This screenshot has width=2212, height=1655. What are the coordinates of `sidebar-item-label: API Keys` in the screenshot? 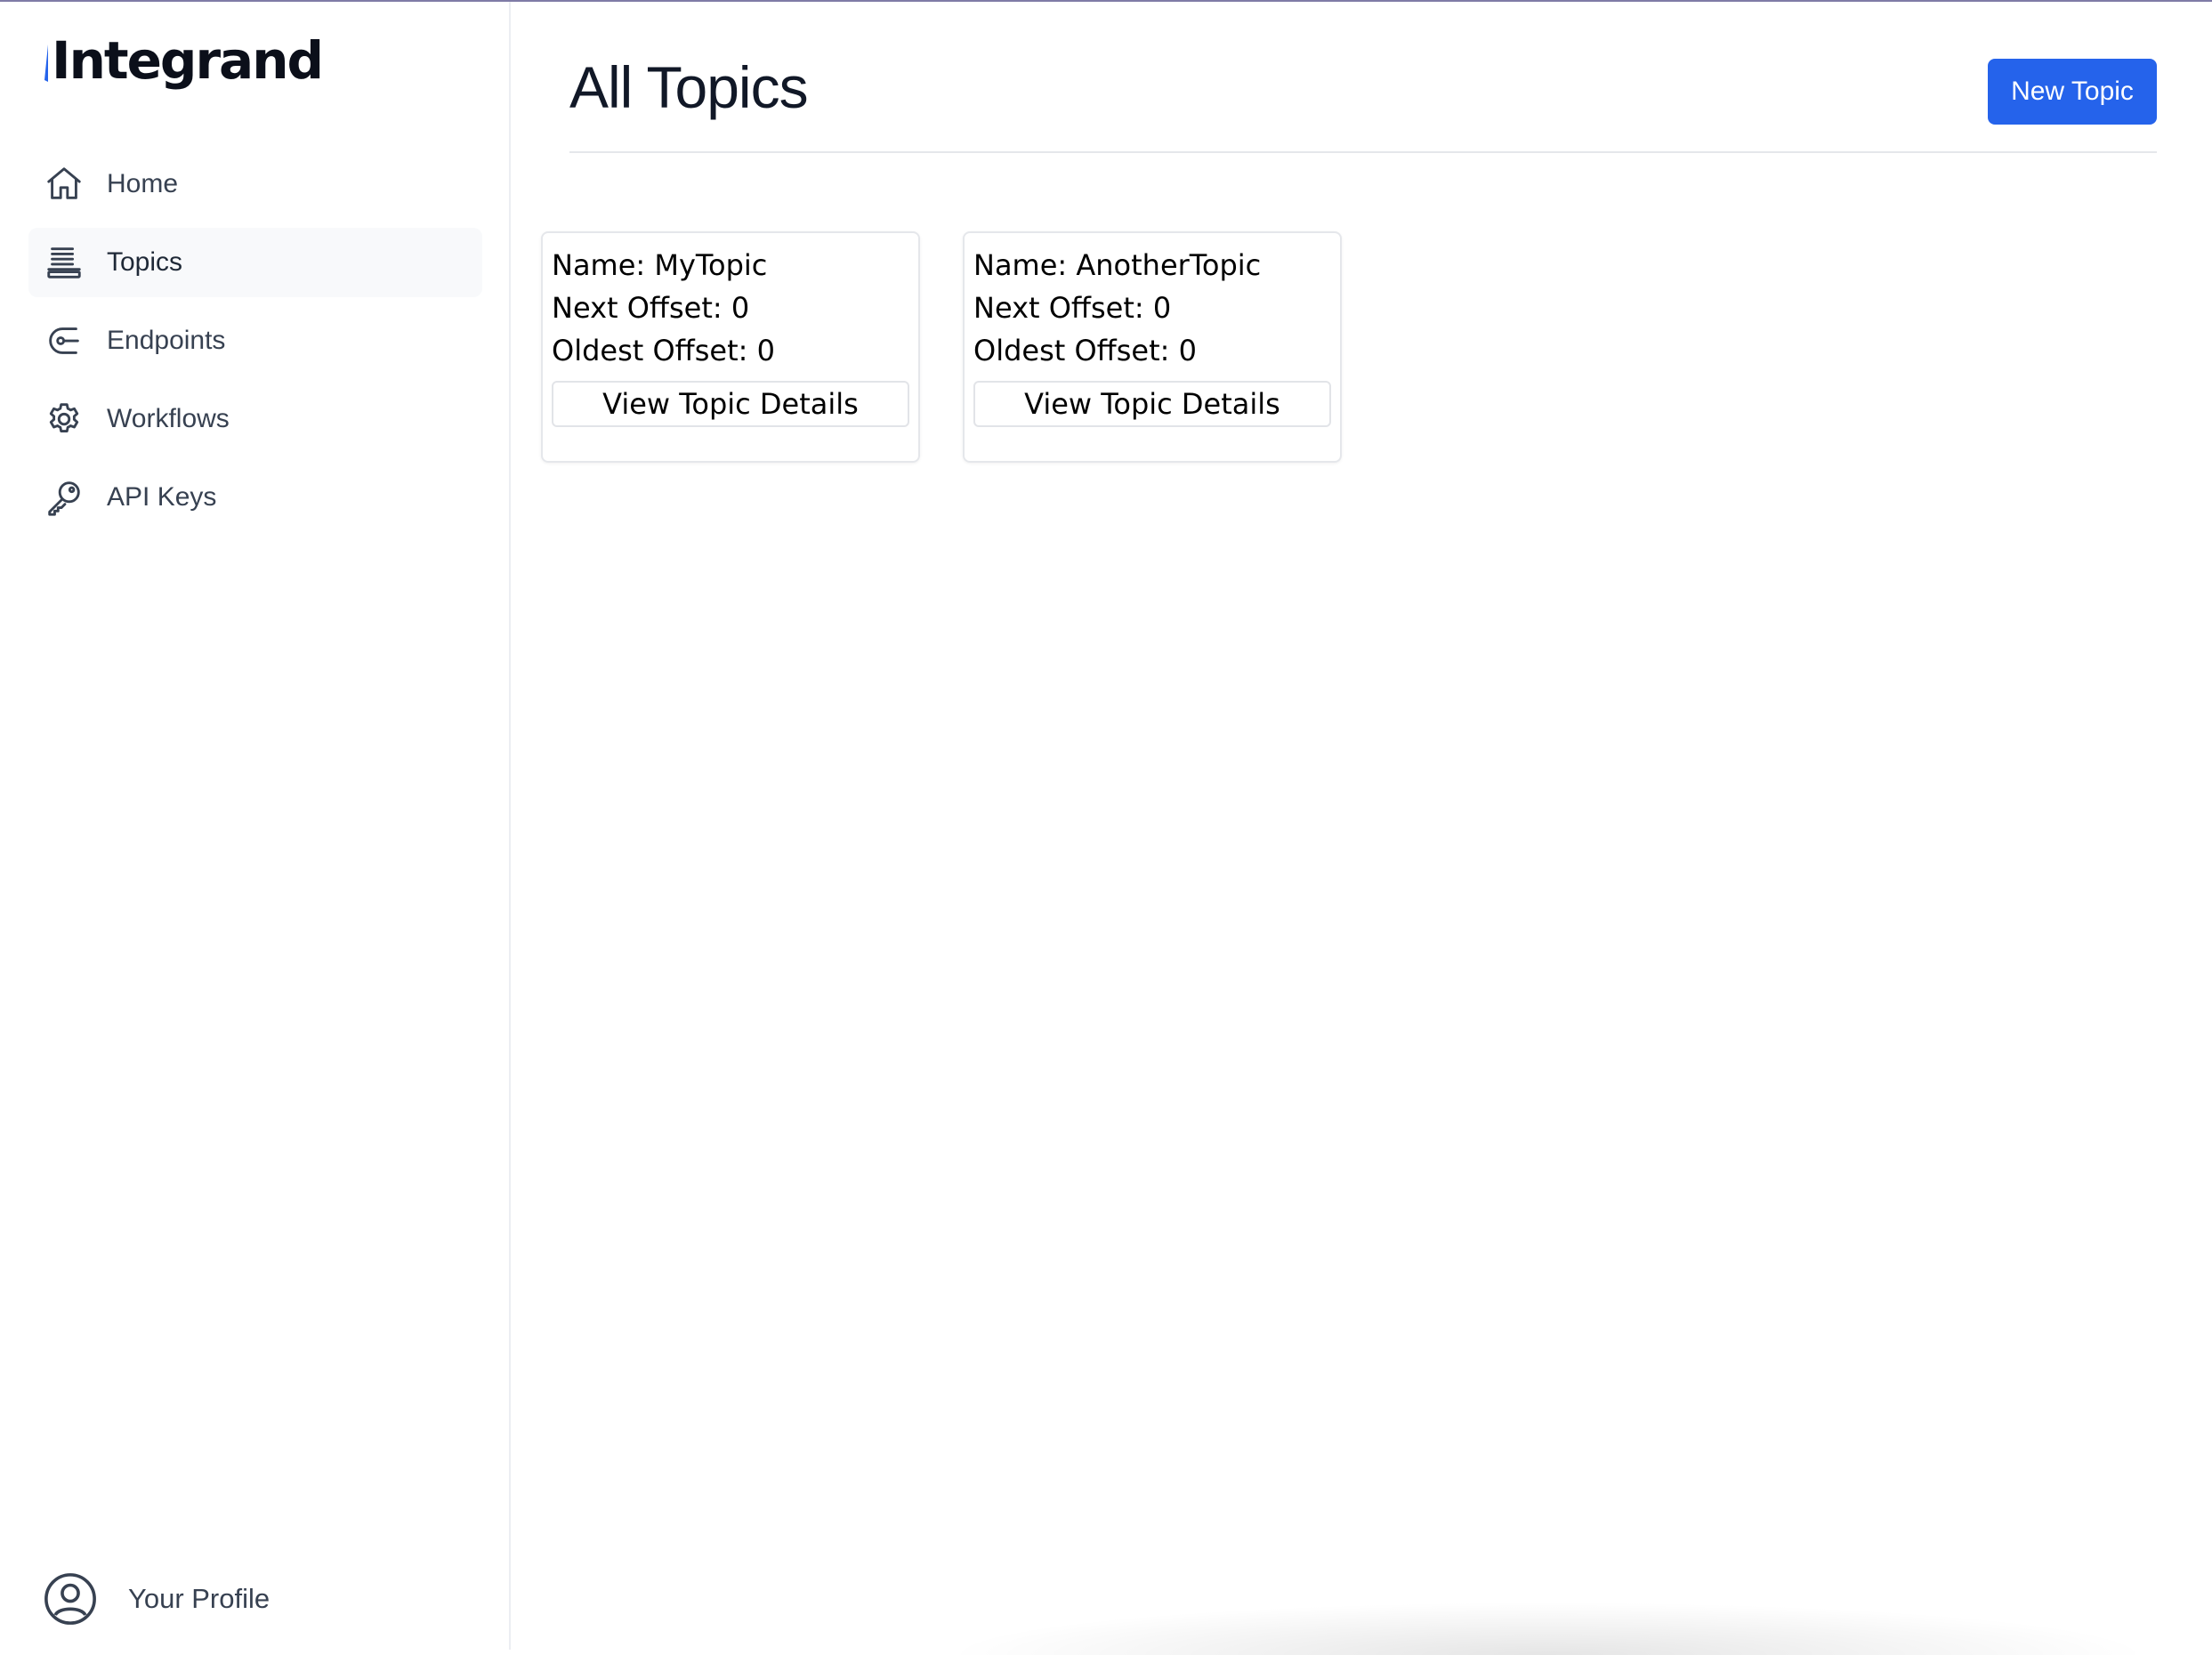 It's located at (162, 497).